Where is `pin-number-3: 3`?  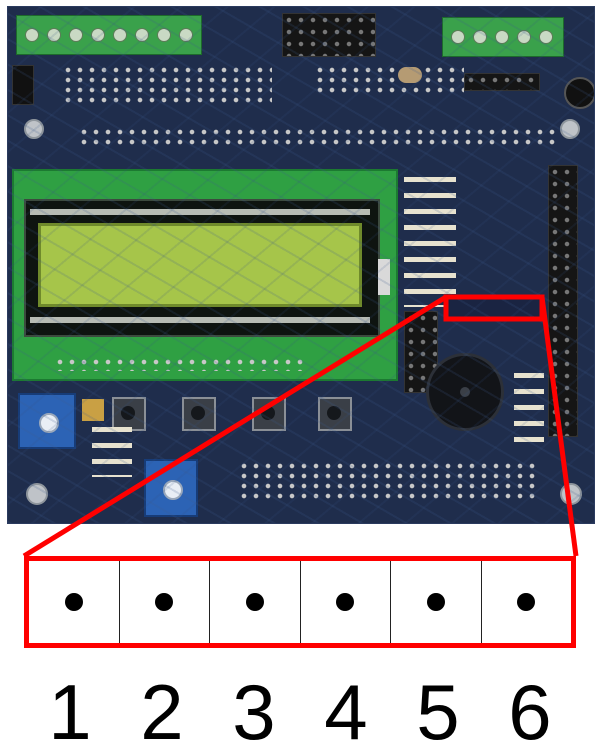 pin-number-3: 3 is located at coordinates (254, 712).